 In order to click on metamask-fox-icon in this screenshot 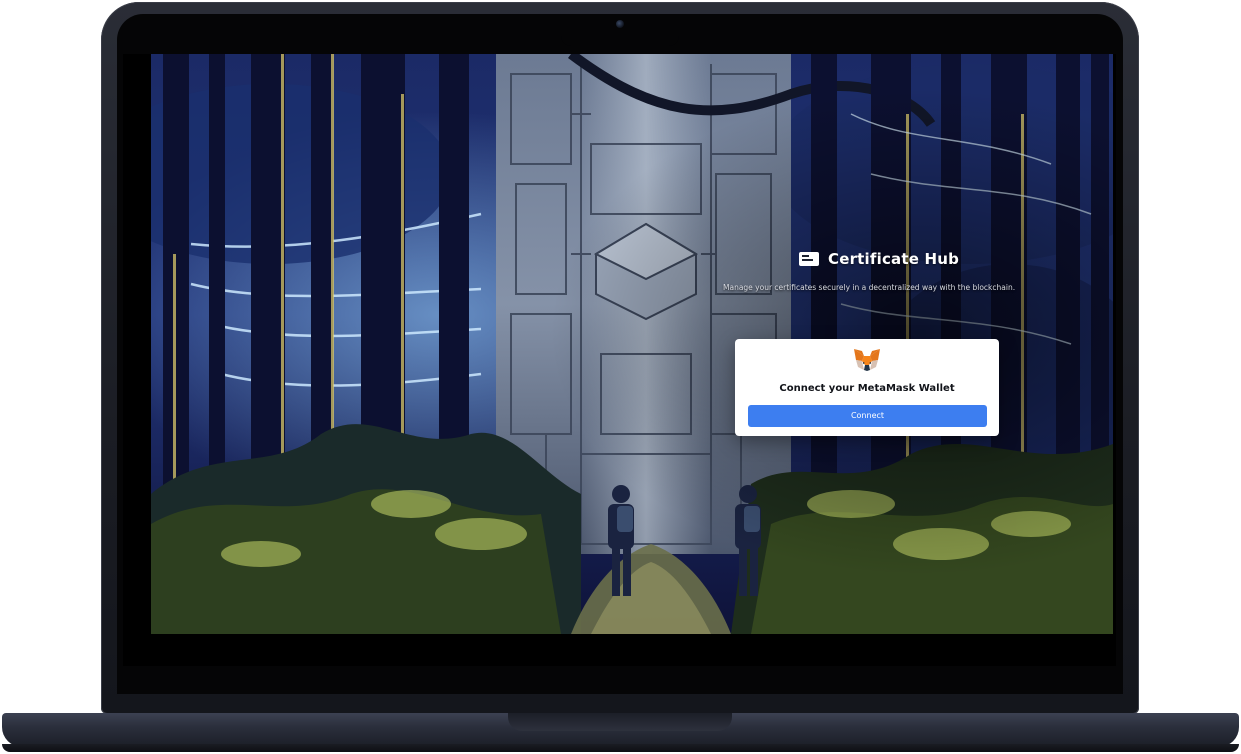, I will do `click(867, 360)`.